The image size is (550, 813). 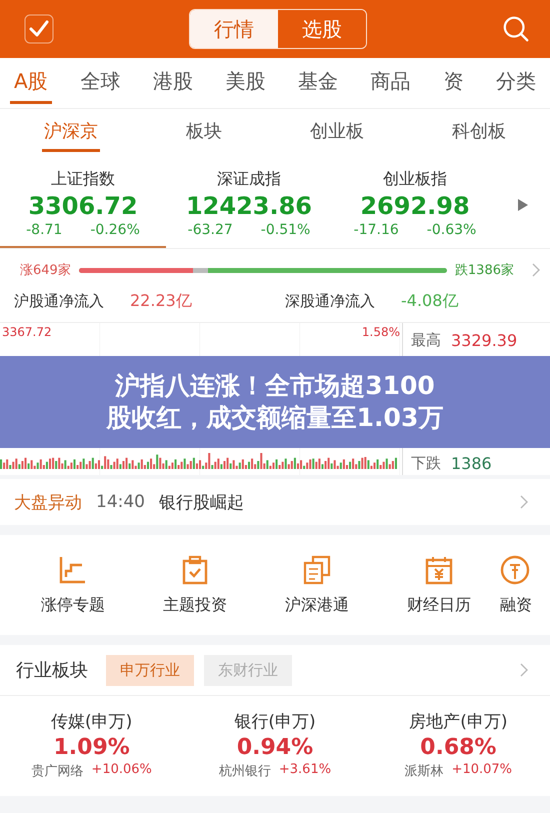 I want to click on flow-label: 沪股通净流入, so click(x=59, y=301).